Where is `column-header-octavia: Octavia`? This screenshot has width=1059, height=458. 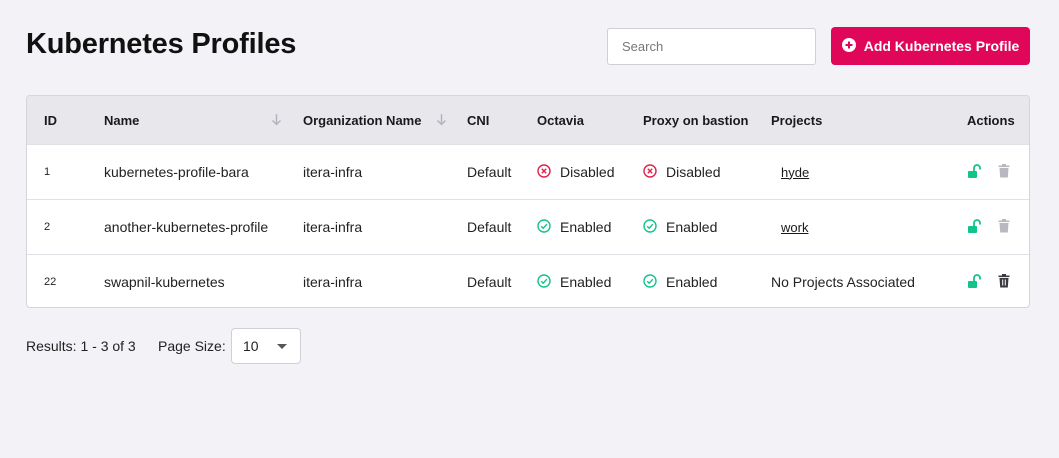 column-header-octavia: Octavia is located at coordinates (560, 120).